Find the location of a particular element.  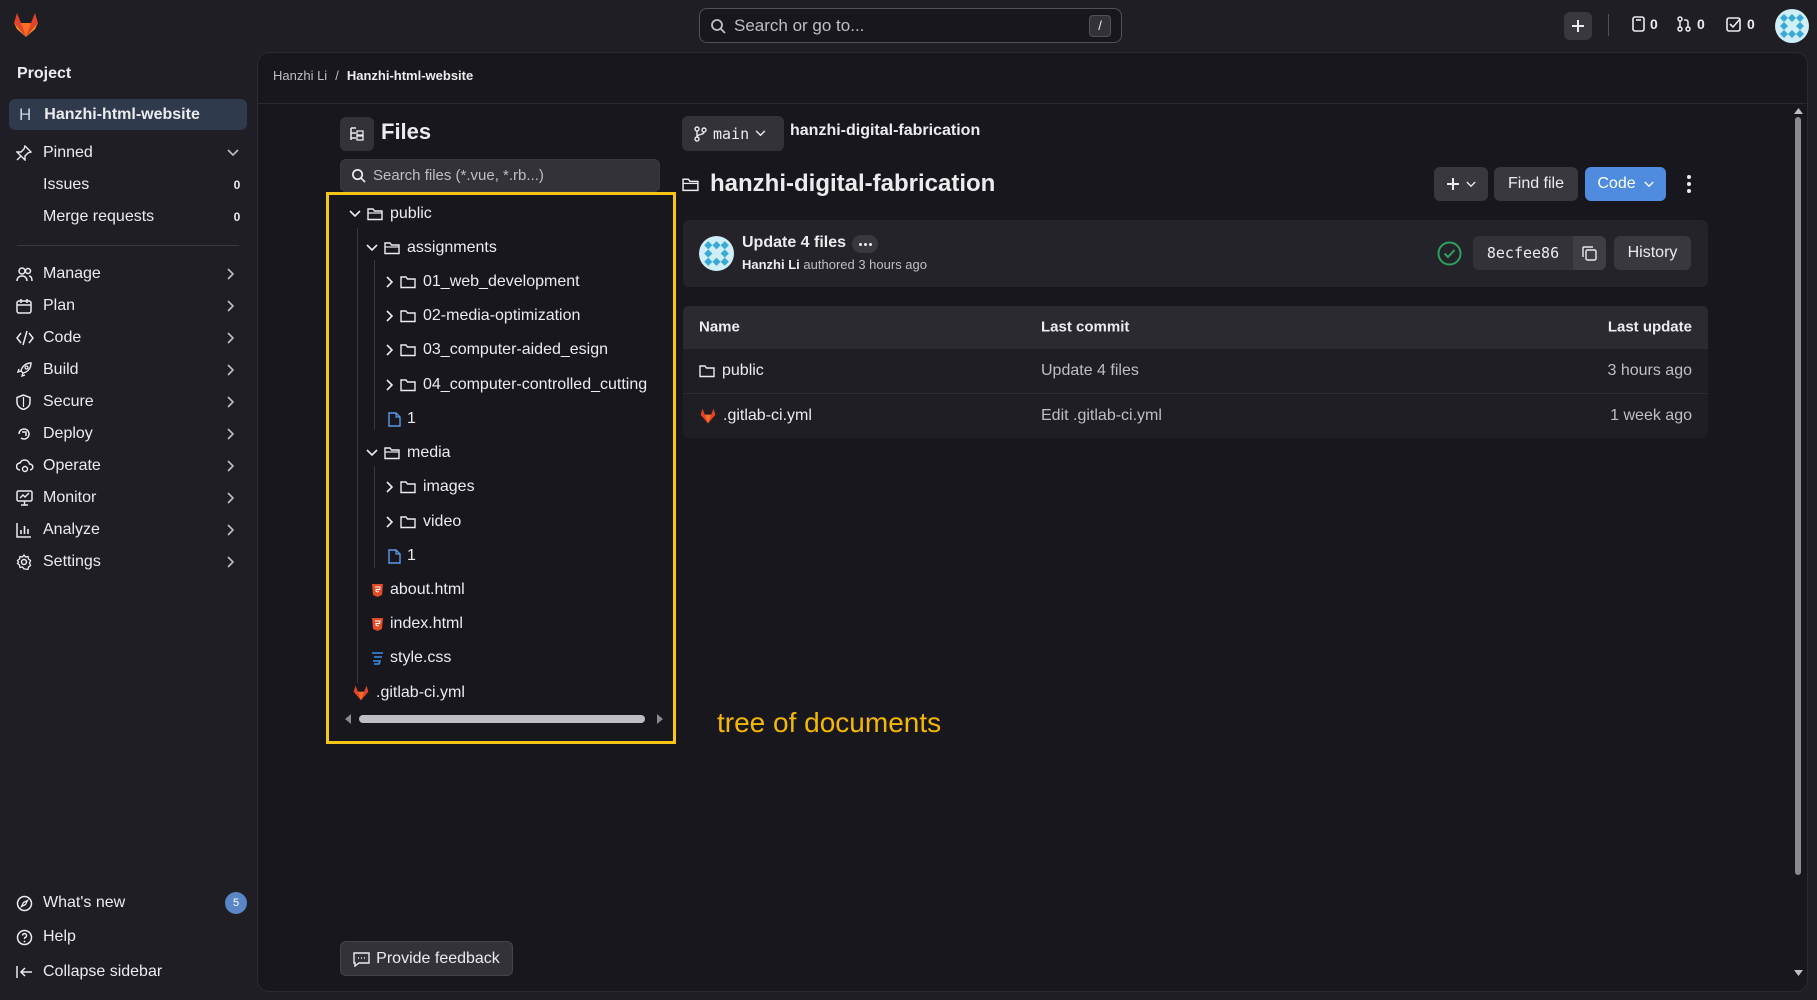

collapse-sidebar-label: Collapse sidebar is located at coordinates (103, 971).